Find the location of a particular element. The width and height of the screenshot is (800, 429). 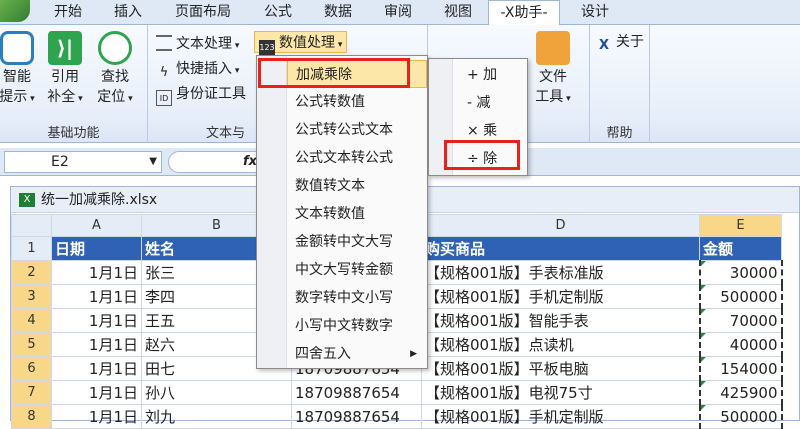

menu-item-4: 数值转文本 is located at coordinates (357, 186).